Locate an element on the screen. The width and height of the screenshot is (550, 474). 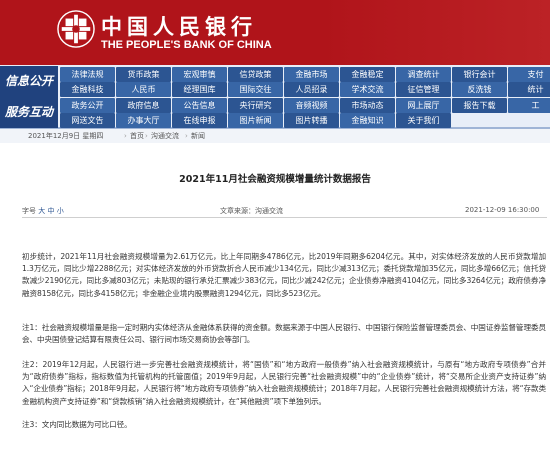
nav-item: 宏观审慎 is located at coordinates (199, 74).